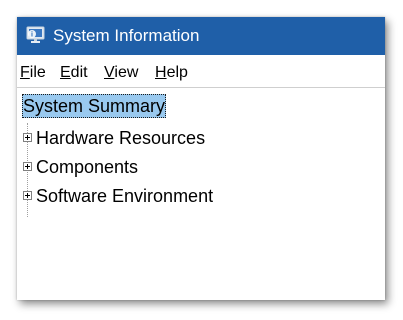 This screenshot has height=320, width=403. What do you see at coordinates (109, 72) in the screenshot?
I see `menu-view-mnemonic: V` at bounding box center [109, 72].